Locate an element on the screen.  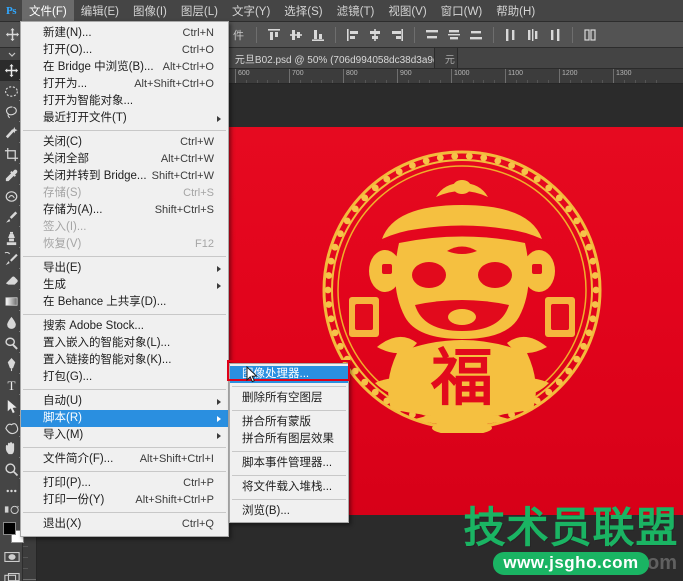
file-menu-item-0-2: 在 Bridge 中浏览(B)... Alt+Ctrl+O is located at coordinates (124, 67).